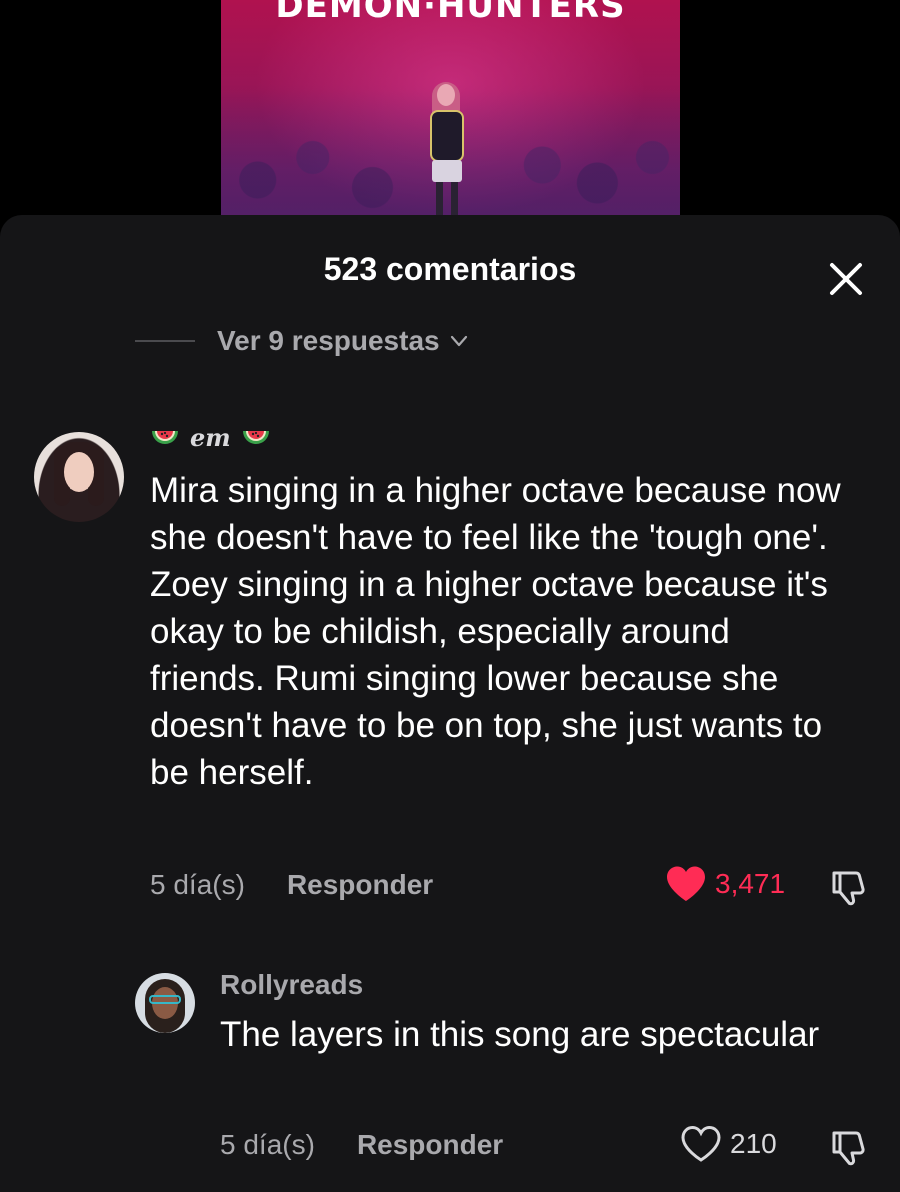 Image resolution: width=900 pixels, height=1192 pixels. What do you see at coordinates (165, 341) in the screenshot?
I see `replies-divider` at bounding box center [165, 341].